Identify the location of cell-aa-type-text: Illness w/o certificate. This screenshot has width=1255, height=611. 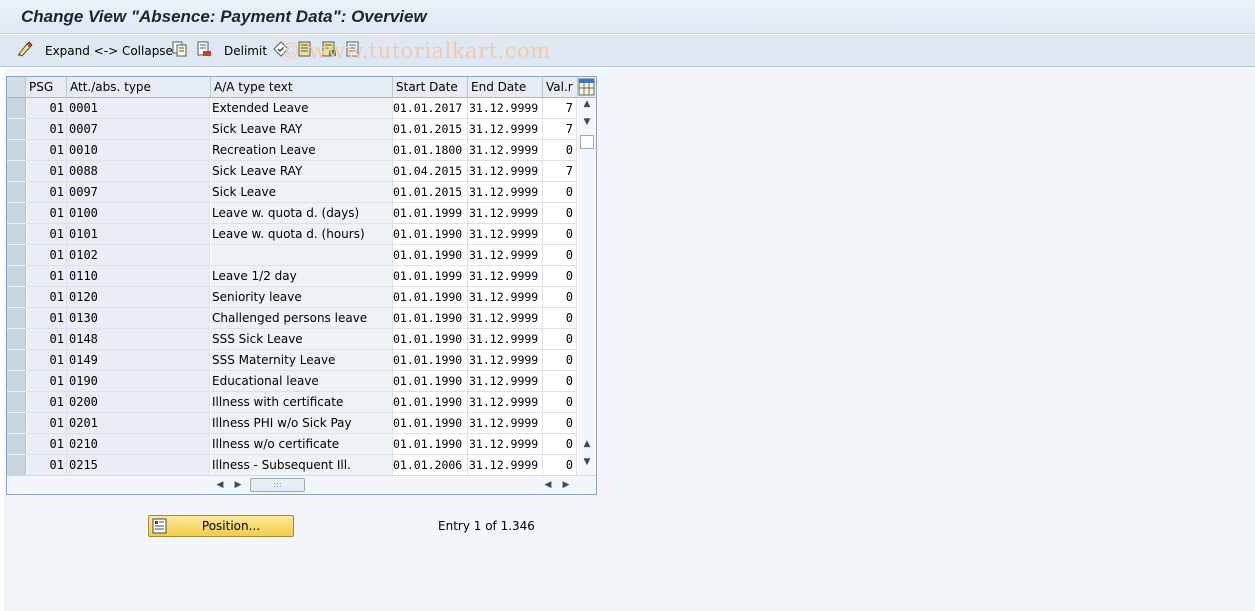
(302, 444).